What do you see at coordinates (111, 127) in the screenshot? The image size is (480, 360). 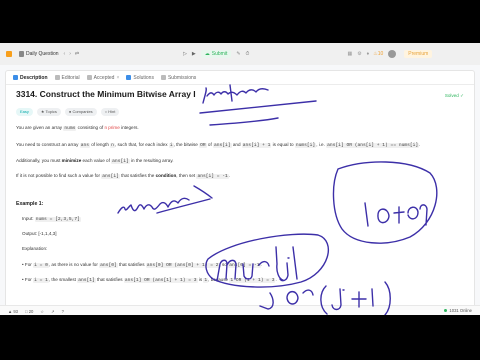 I see `prime-link: n prime` at bounding box center [111, 127].